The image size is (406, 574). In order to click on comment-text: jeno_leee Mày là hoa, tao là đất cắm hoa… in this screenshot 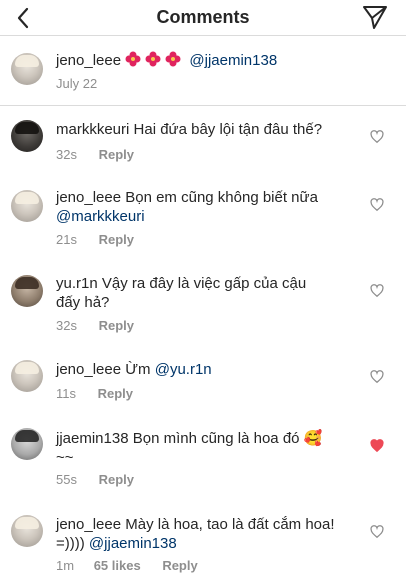, I will do `click(195, 525)`.